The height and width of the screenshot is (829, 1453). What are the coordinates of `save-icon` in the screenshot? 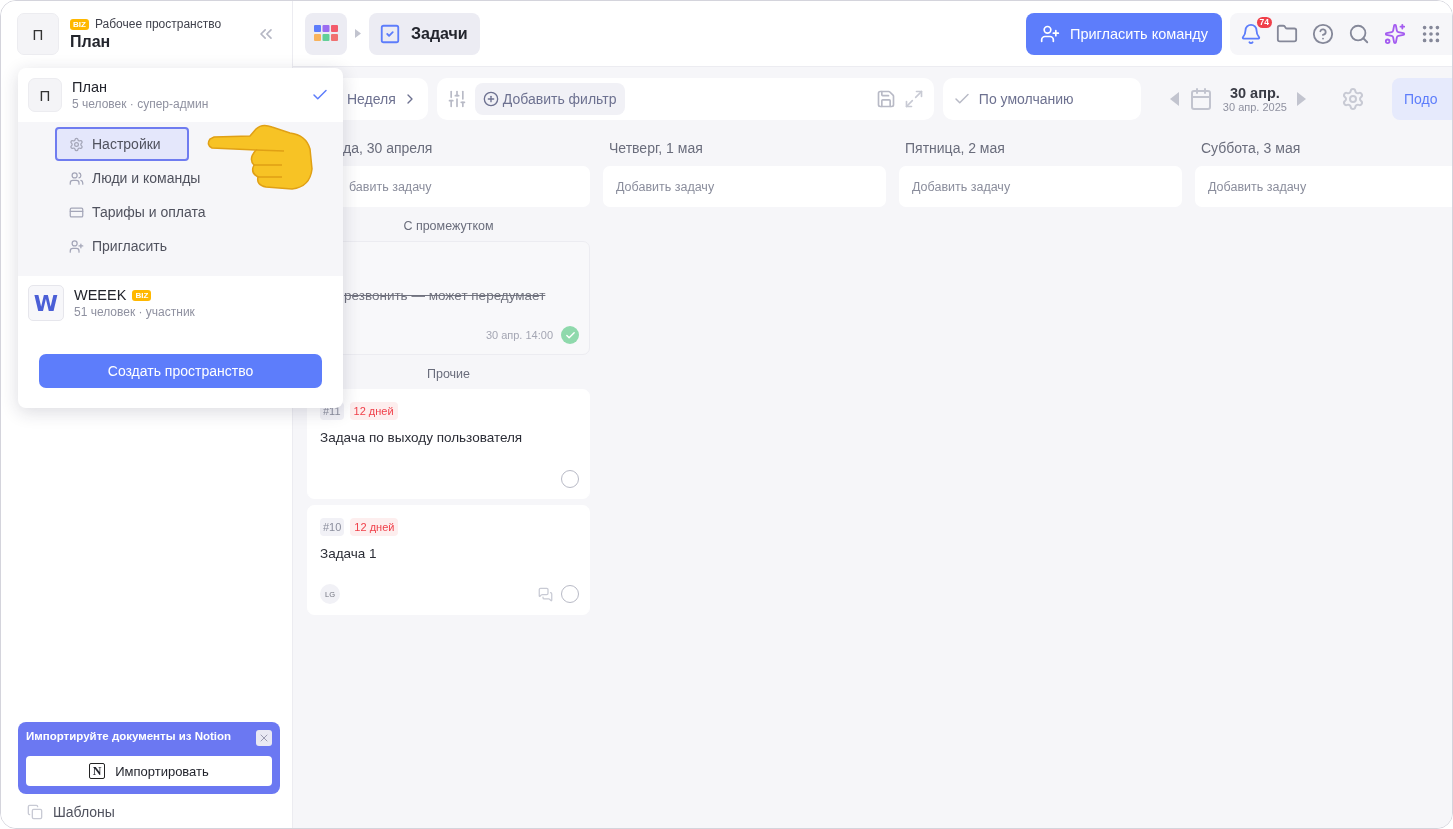 It's located at (885, 98).